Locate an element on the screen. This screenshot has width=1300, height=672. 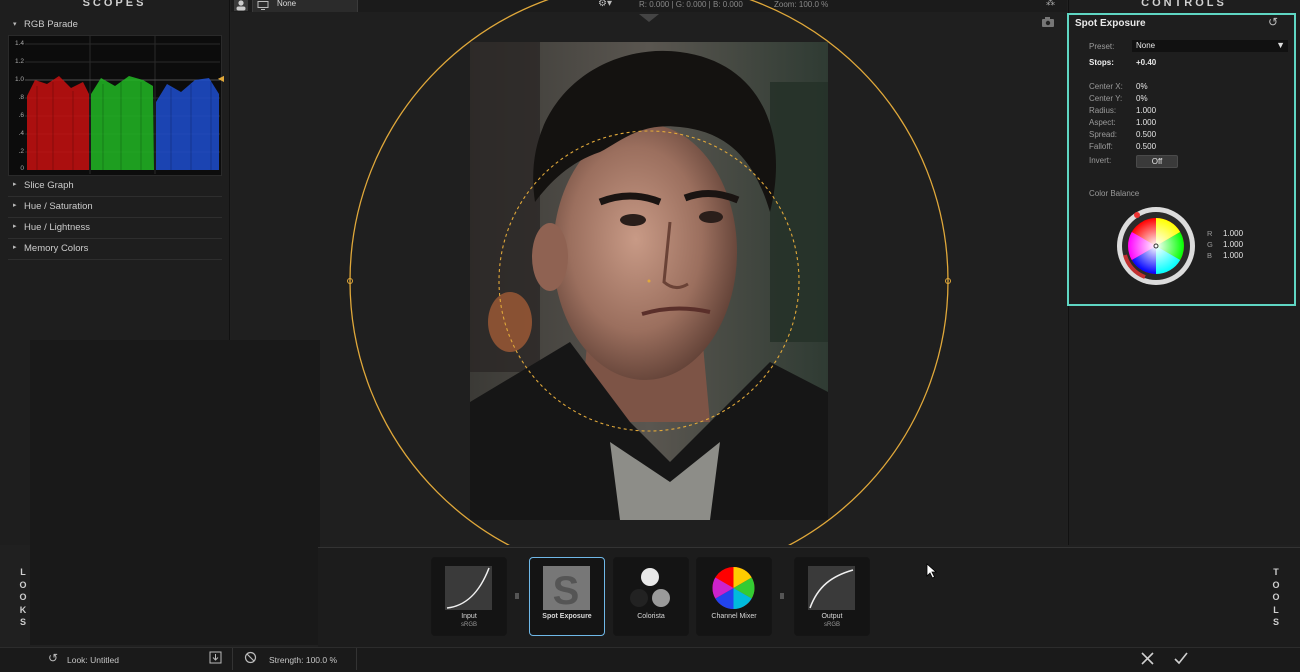
color-wheel is located at coordinates (1156, 246).